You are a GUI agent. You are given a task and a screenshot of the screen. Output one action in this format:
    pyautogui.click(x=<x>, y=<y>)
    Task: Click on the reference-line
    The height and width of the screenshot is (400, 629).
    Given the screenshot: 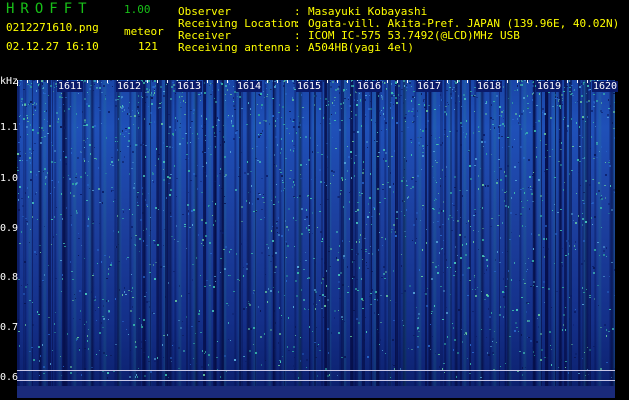 What is the action you would take?
    pyautogui.click(x=316, y=370)
    